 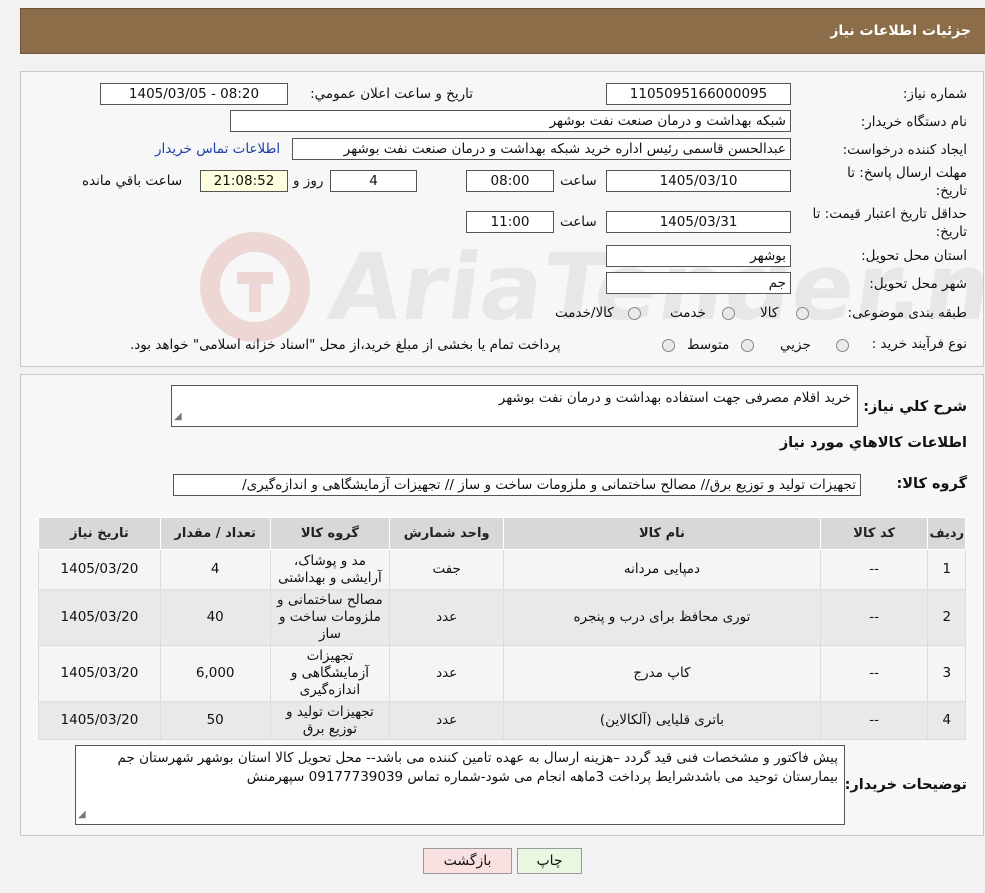 What do you see at coordinates (907, 313) in the screenshot?
I see `category-label: طبقه بندی موضوعی:` at bounding box center [907, 313].